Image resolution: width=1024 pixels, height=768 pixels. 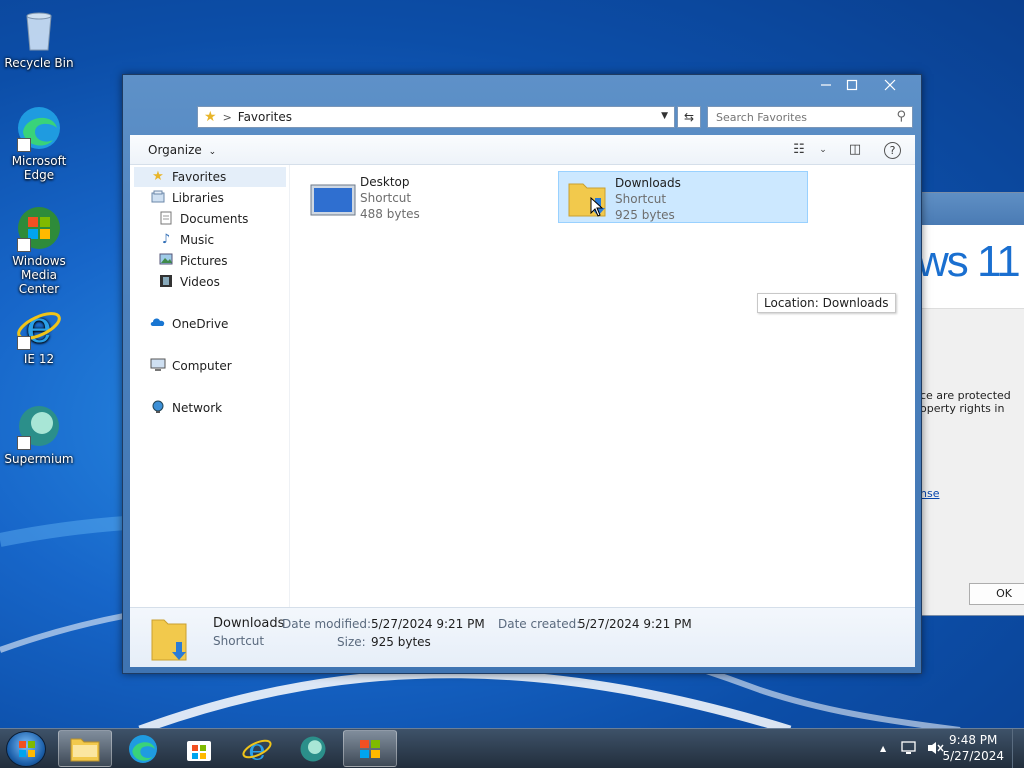 What do you see at coordinates (929, 493) in the screenshot?
I see `dialog-license-link: nse` at bounding box center [929, 493].